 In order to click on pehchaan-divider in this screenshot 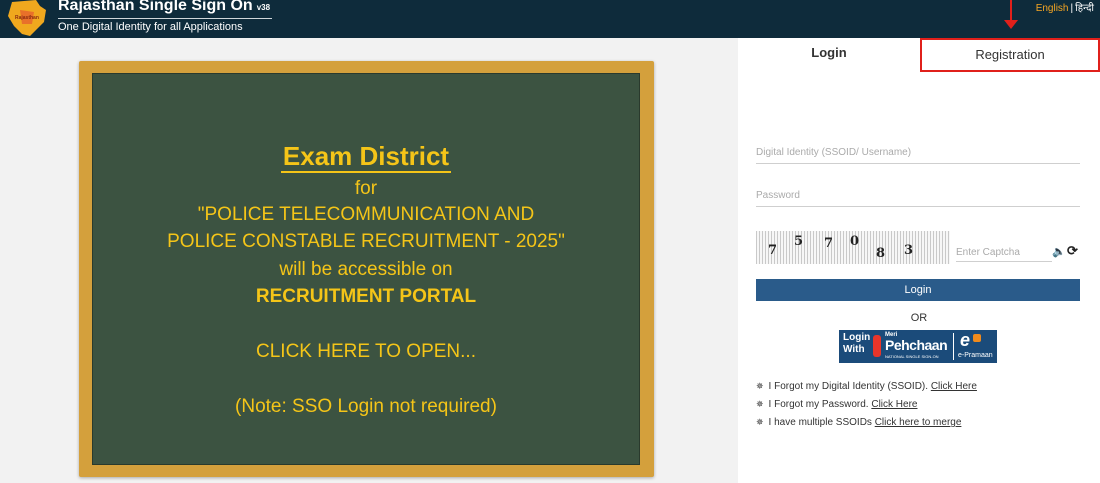, I will do `click(953, 346)`.